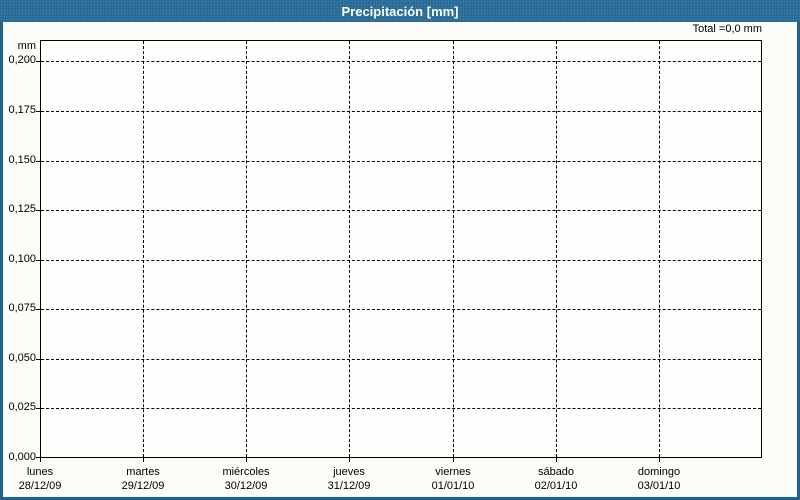  Describe the element at coordinates (143, 486) in the screenshot. I see `x-axis-date-label: 29/12/09` at that location.